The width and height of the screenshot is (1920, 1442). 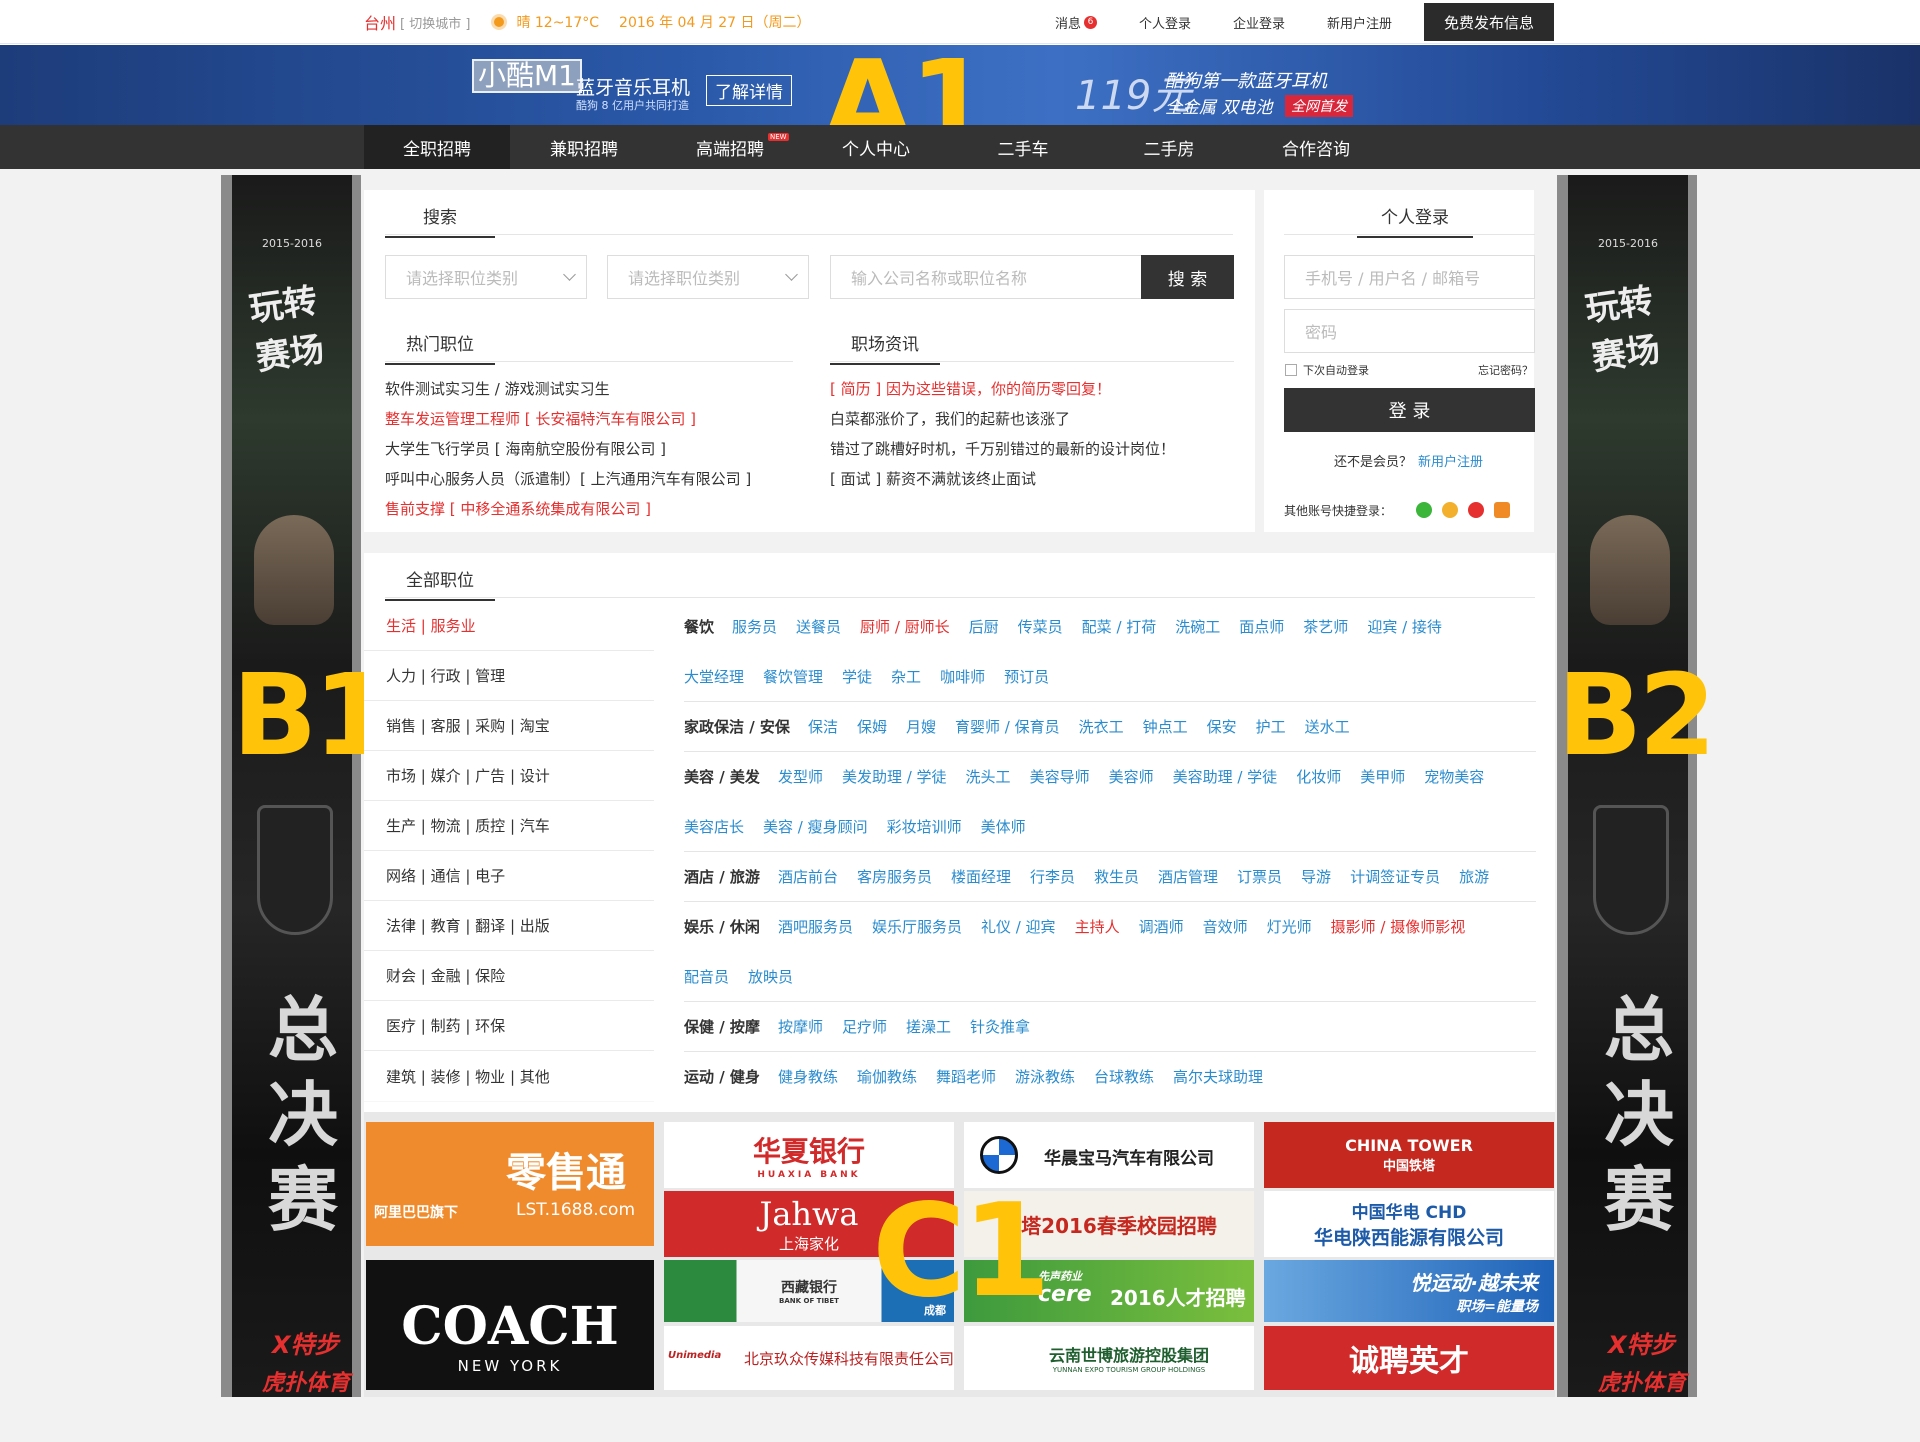 What do you see at coordinates (1424, 510) in the screenshot?
I see `wechat-icon` at bounding box center [1424, 510].